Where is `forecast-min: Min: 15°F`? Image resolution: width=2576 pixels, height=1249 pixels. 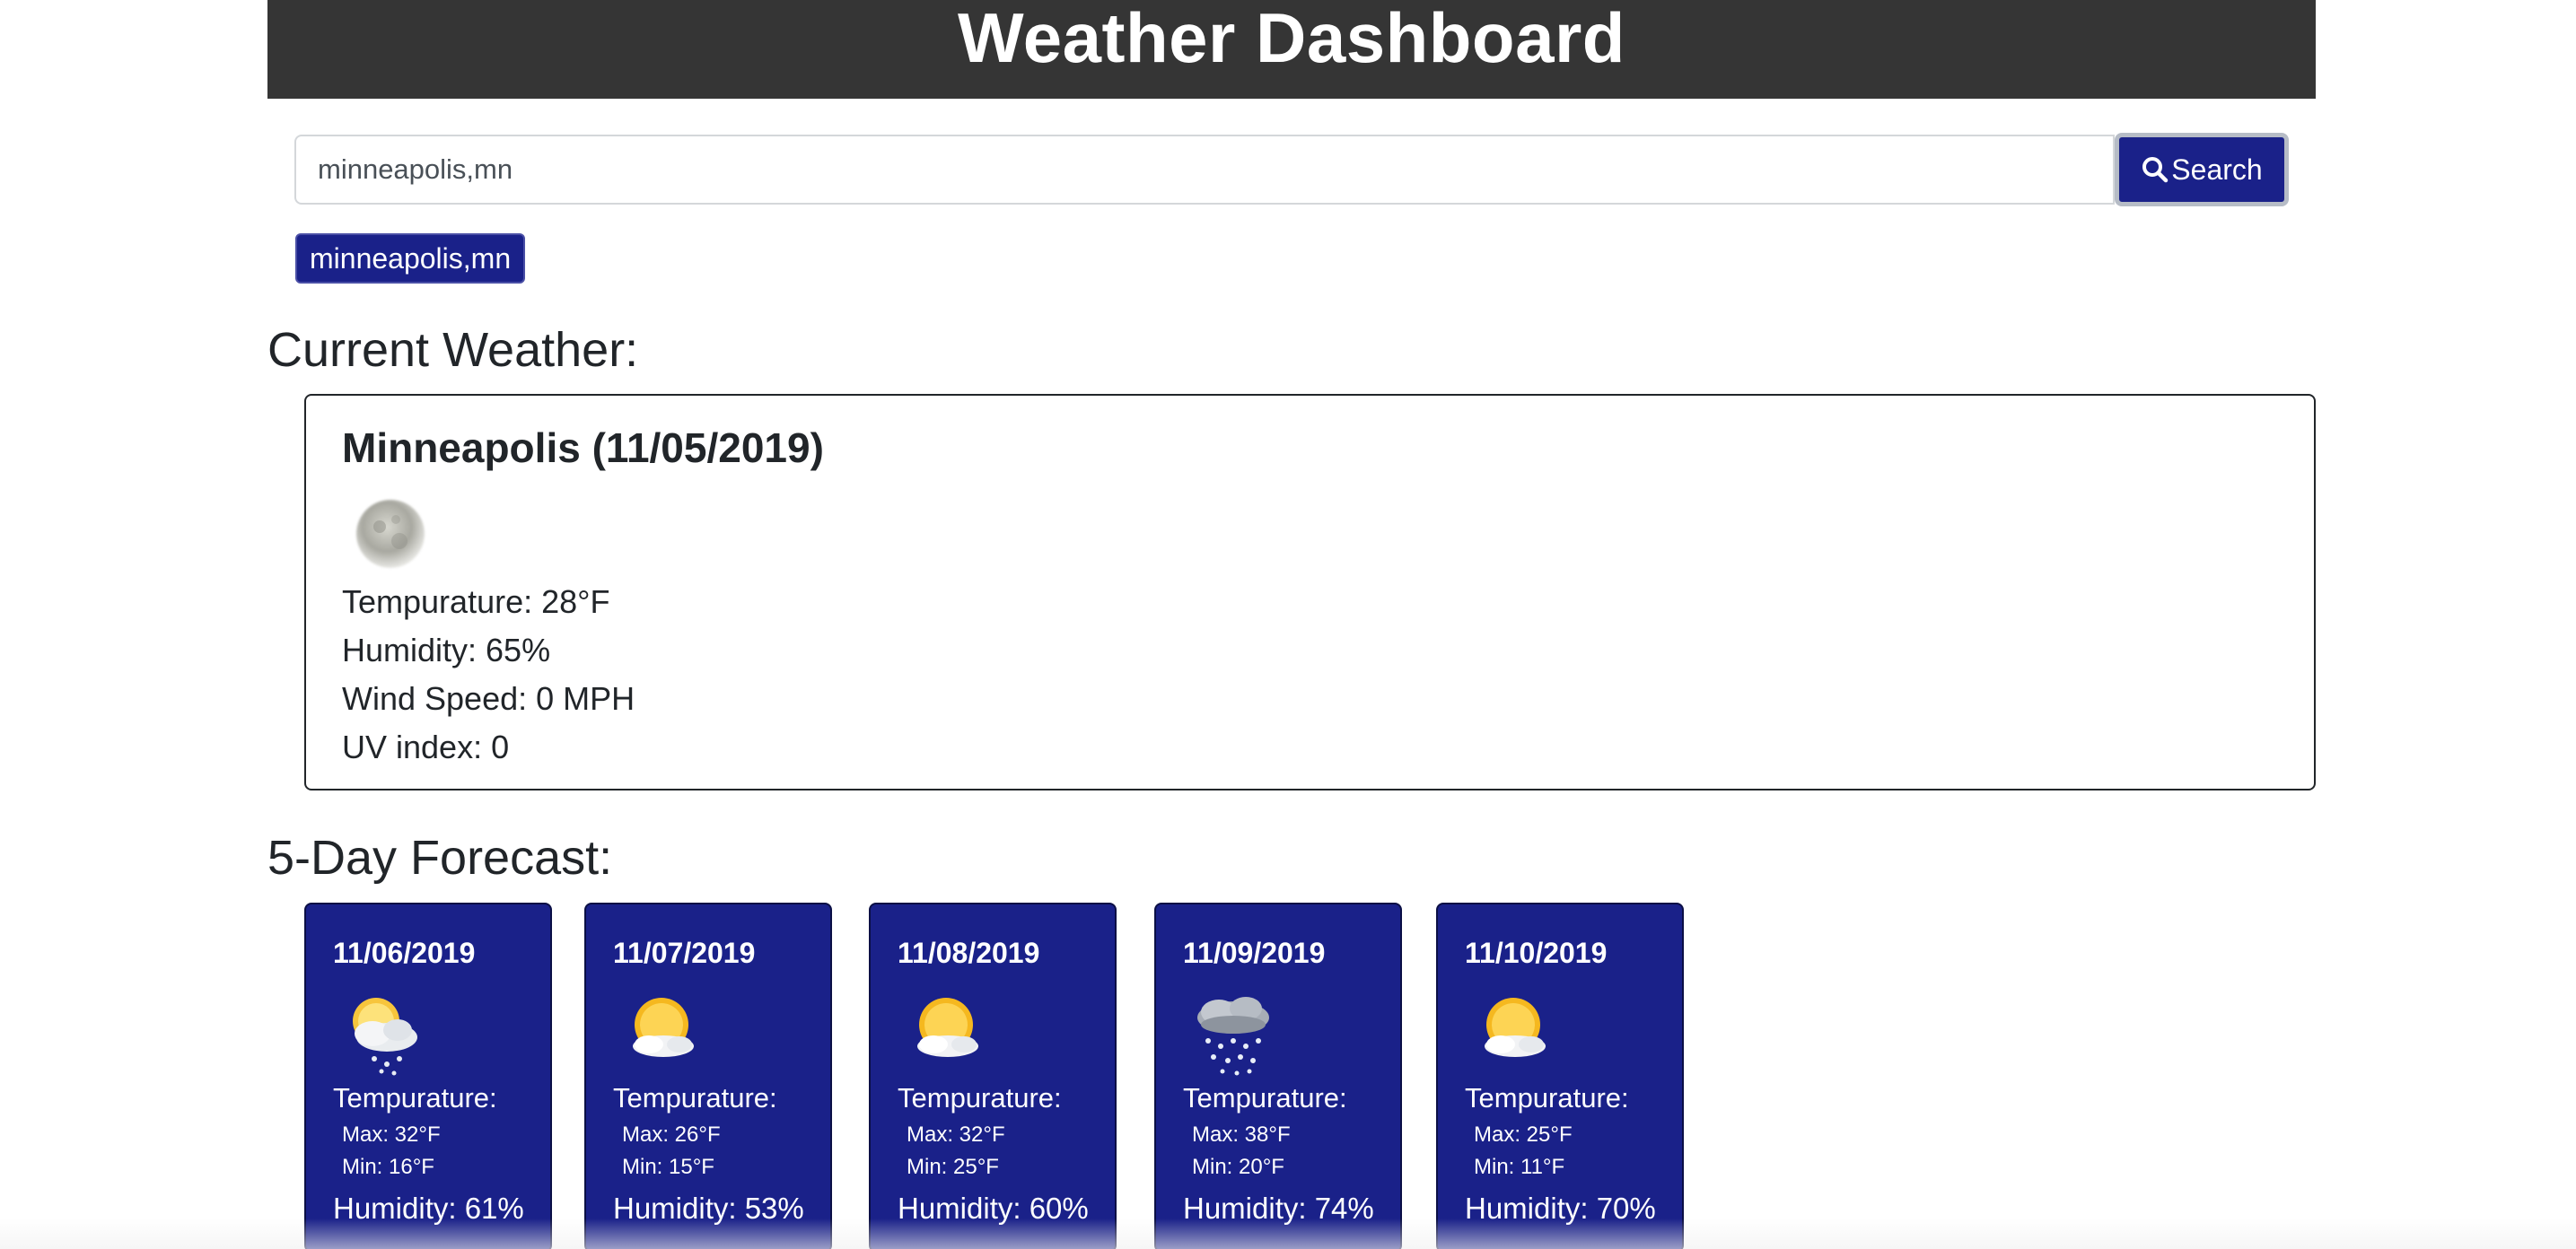 forecast-min: Min: 15°F is located at coordinates (668, 1167).